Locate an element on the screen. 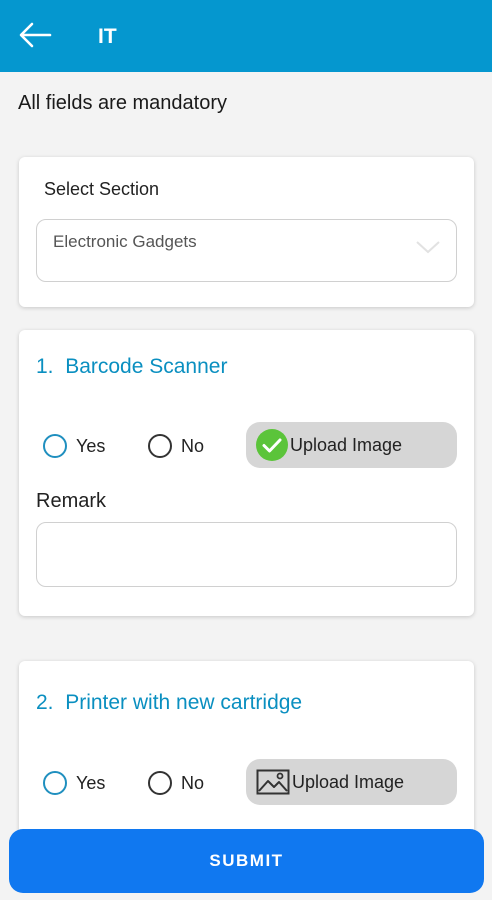  question-title: 2. Printer with new cartridge is located at coordinates (169, 703).